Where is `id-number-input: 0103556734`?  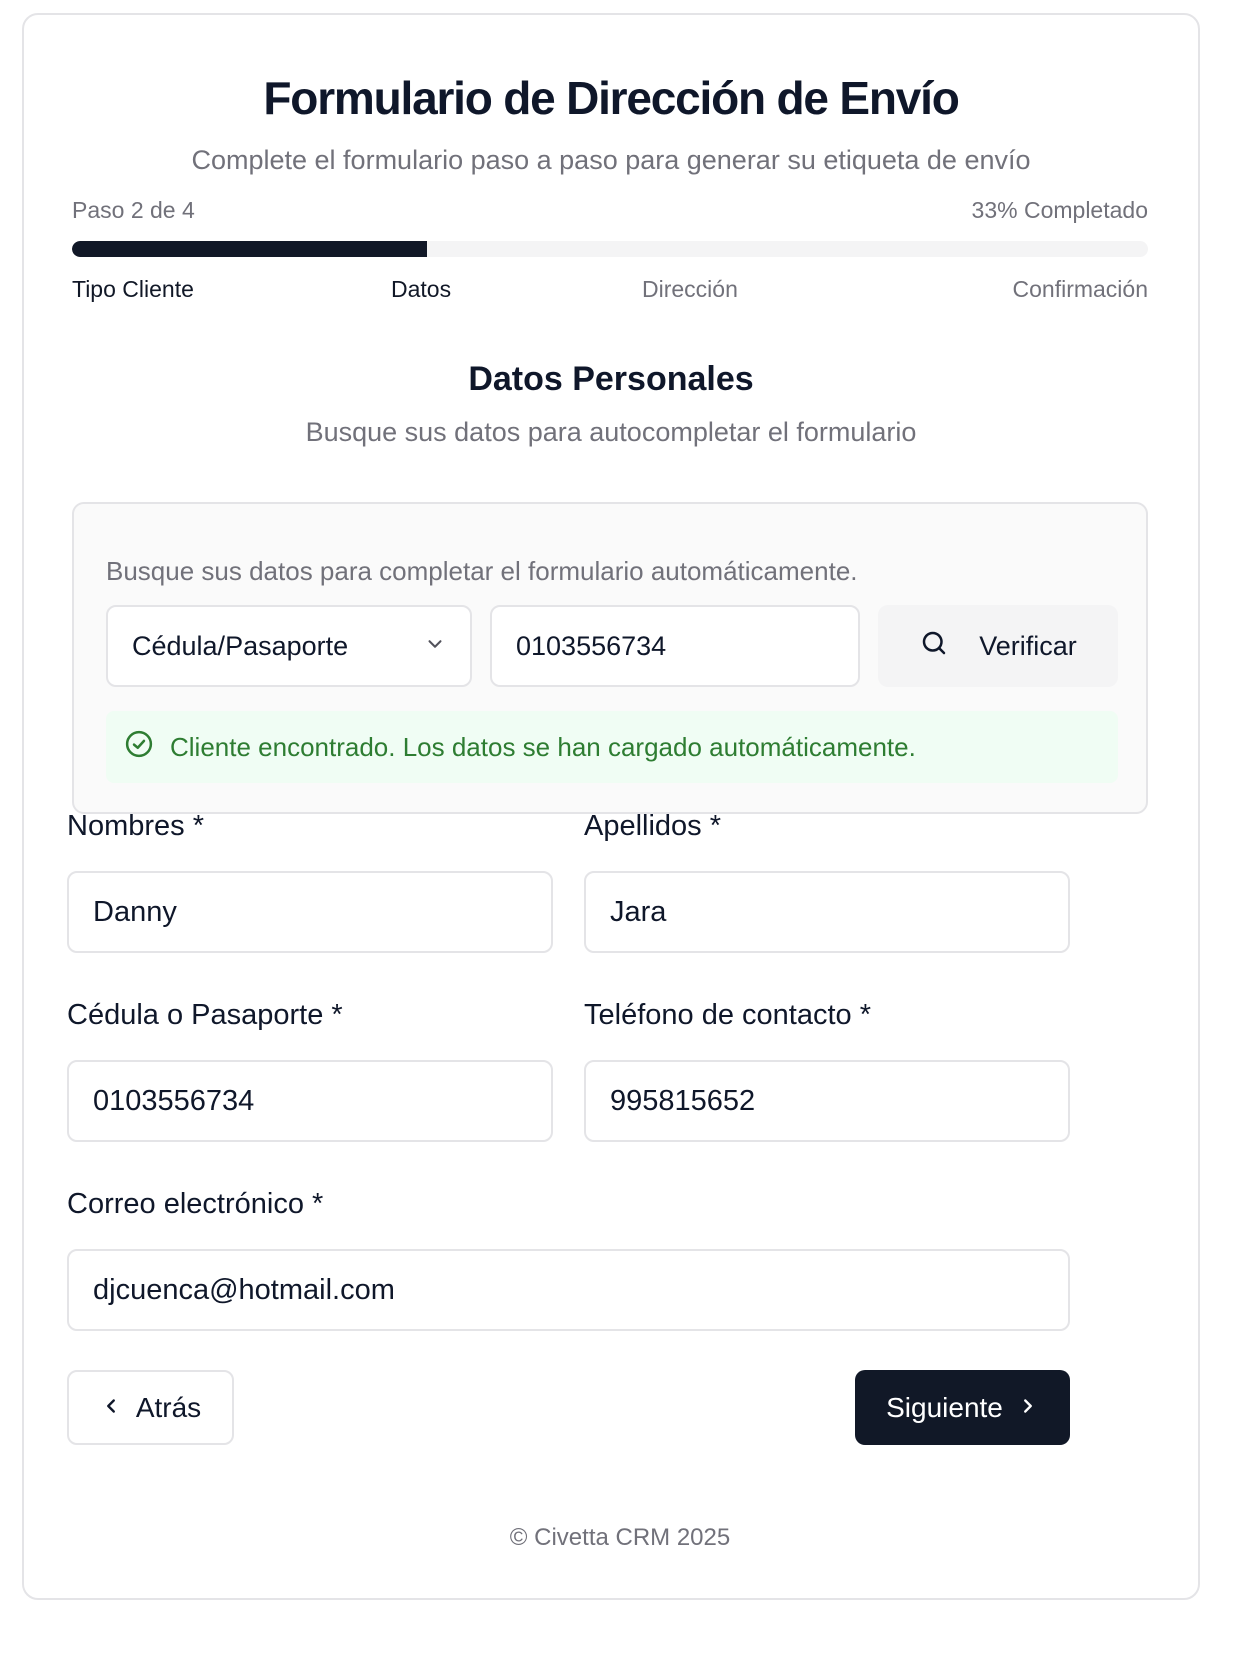 id-number-input: 0103556734 is located at coordinates (675, 646).